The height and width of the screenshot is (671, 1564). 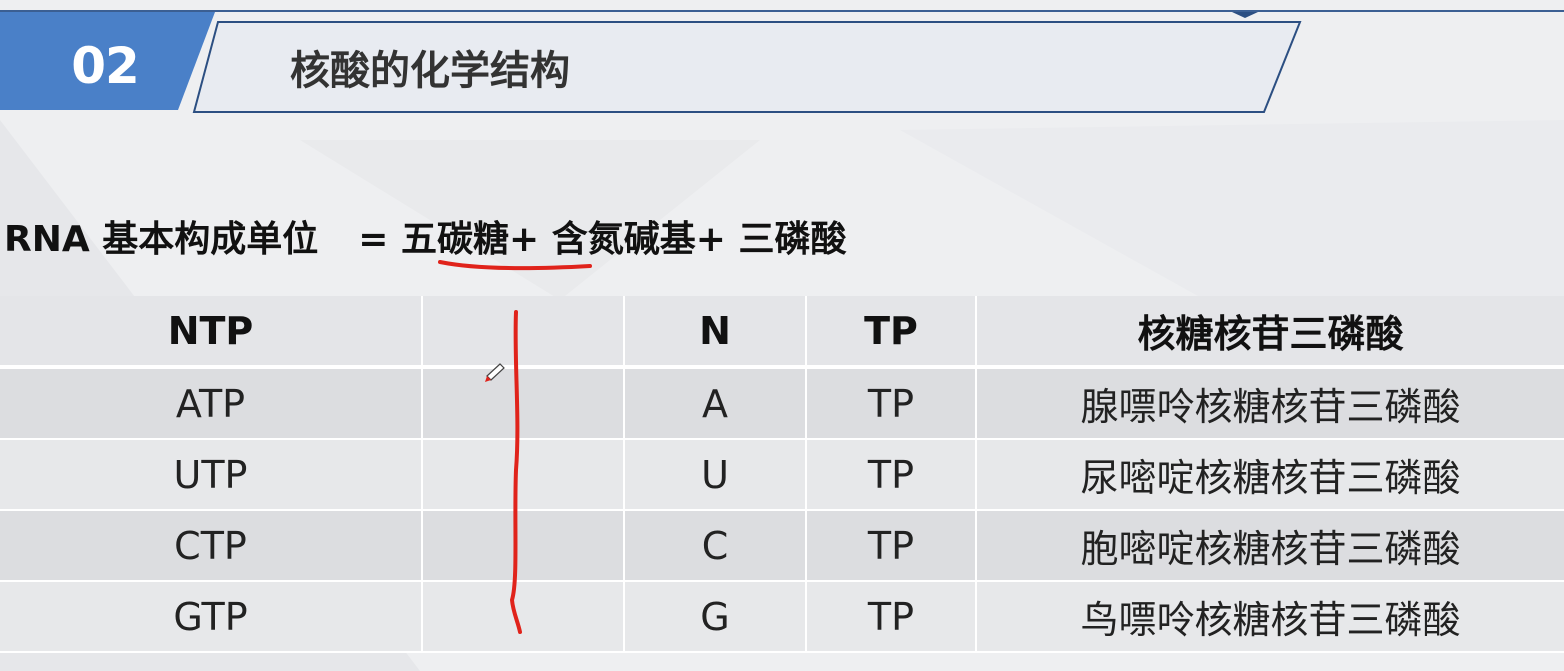 What do you see at coordinates (715, 403) in the screenshot?
I see `cell-n: A` at bounding box center [715, 403].